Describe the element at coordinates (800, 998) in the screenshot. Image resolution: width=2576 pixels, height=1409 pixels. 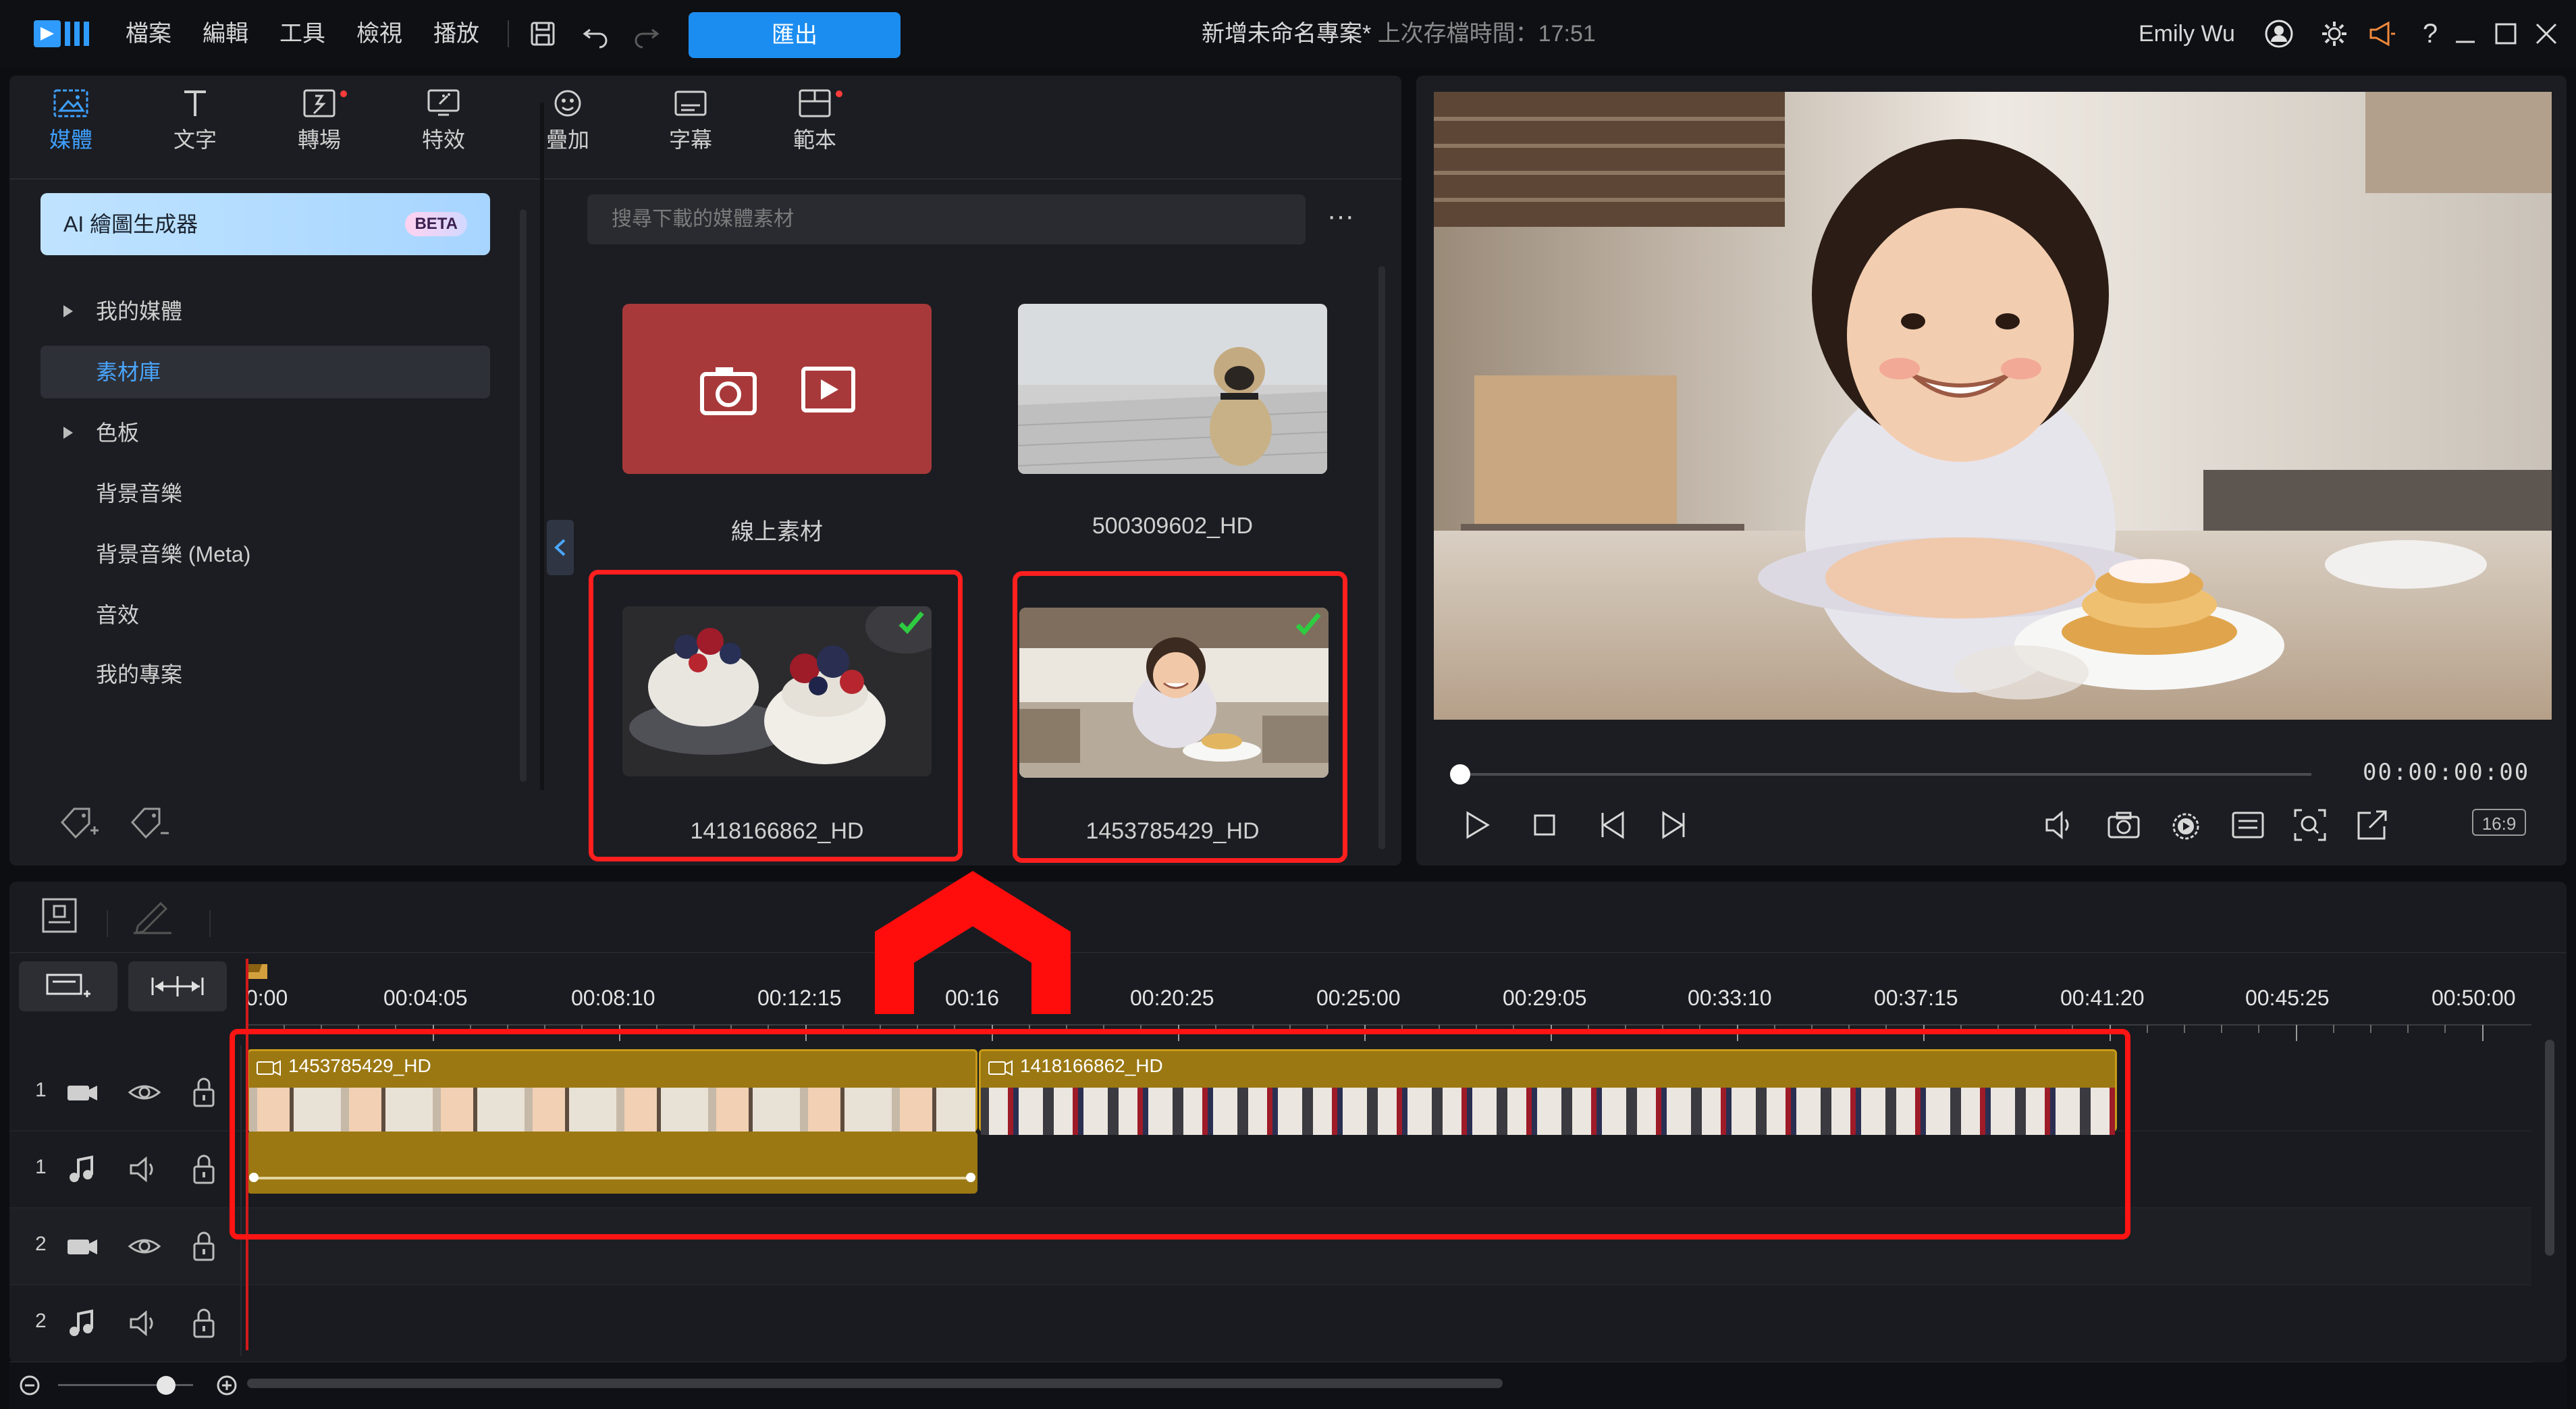
I see `ruler-time-label: 00:12:15` at that location.